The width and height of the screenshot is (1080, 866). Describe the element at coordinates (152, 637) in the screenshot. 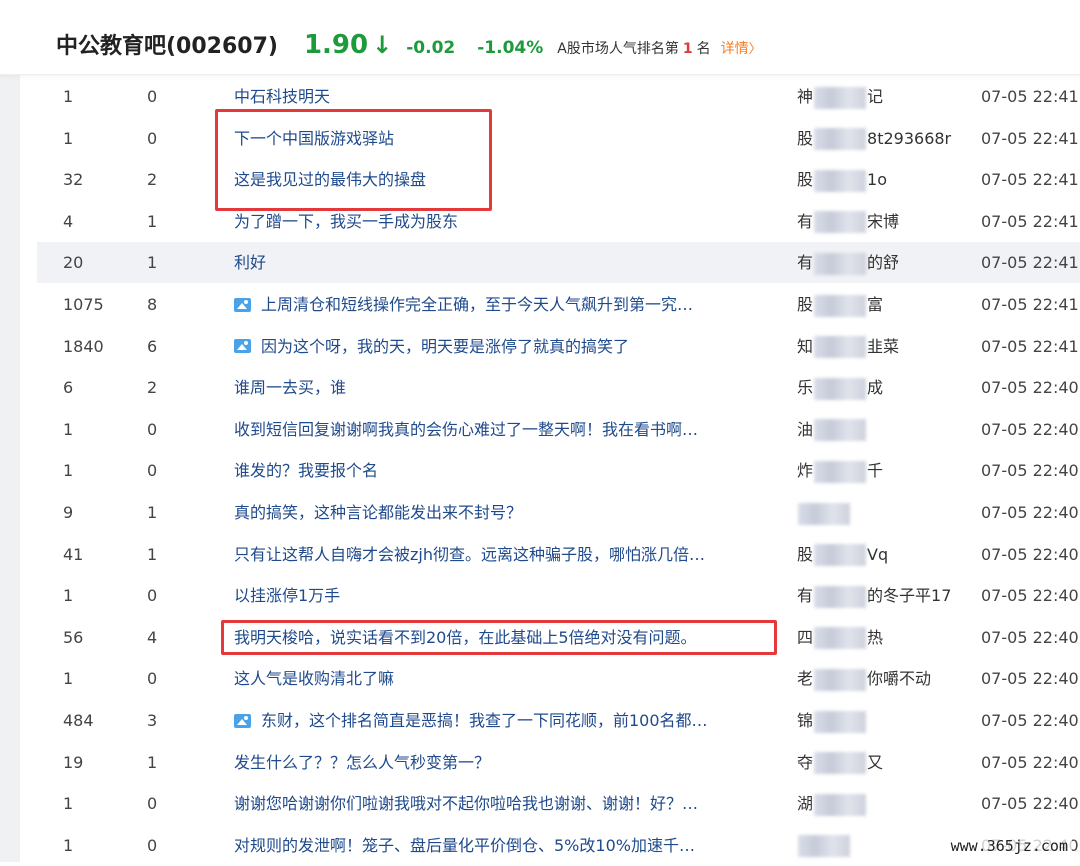

I see `reply-count: 4` at that location.